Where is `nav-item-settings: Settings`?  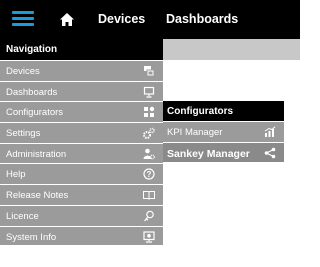 nav-item-settings: Settings is located at coordinates (81, 132).